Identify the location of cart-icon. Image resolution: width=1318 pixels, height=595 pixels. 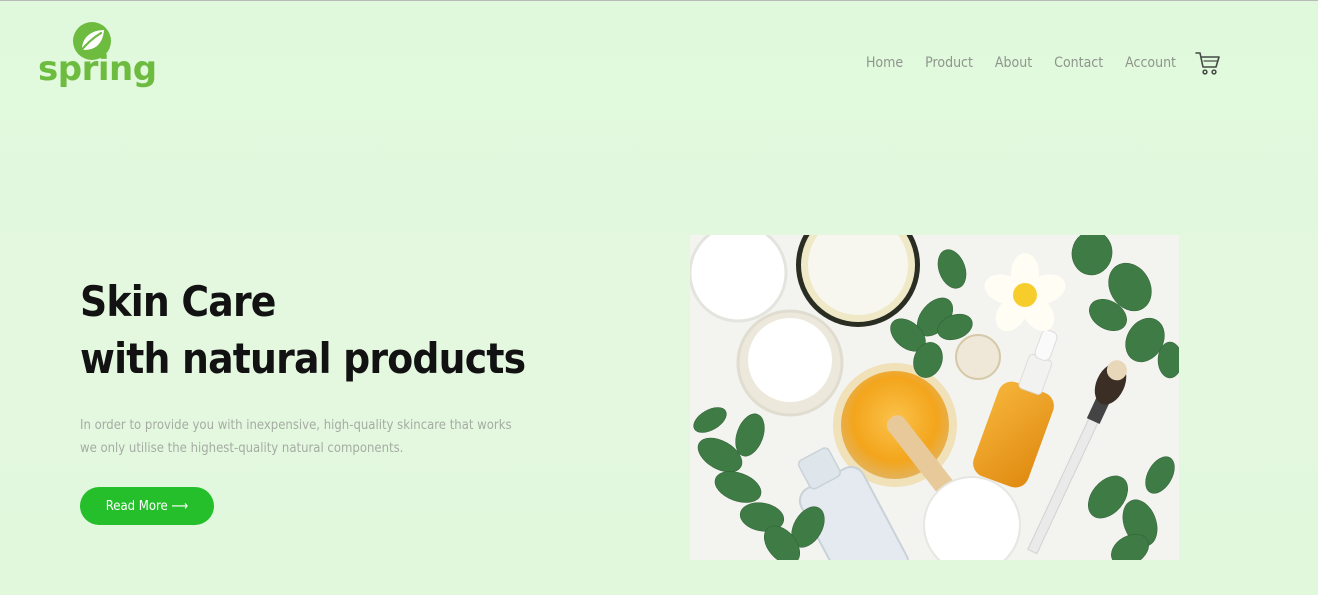
(1208, 63).